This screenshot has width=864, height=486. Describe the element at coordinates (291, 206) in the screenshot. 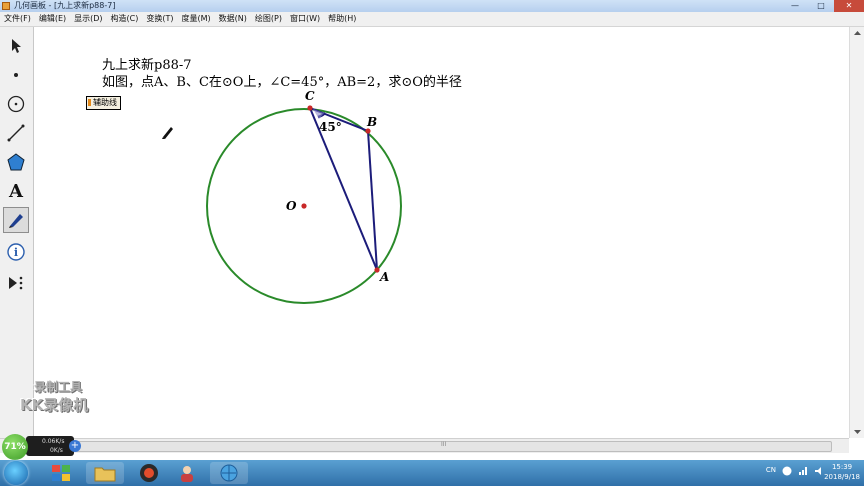

I see `label-o: O` at that location.